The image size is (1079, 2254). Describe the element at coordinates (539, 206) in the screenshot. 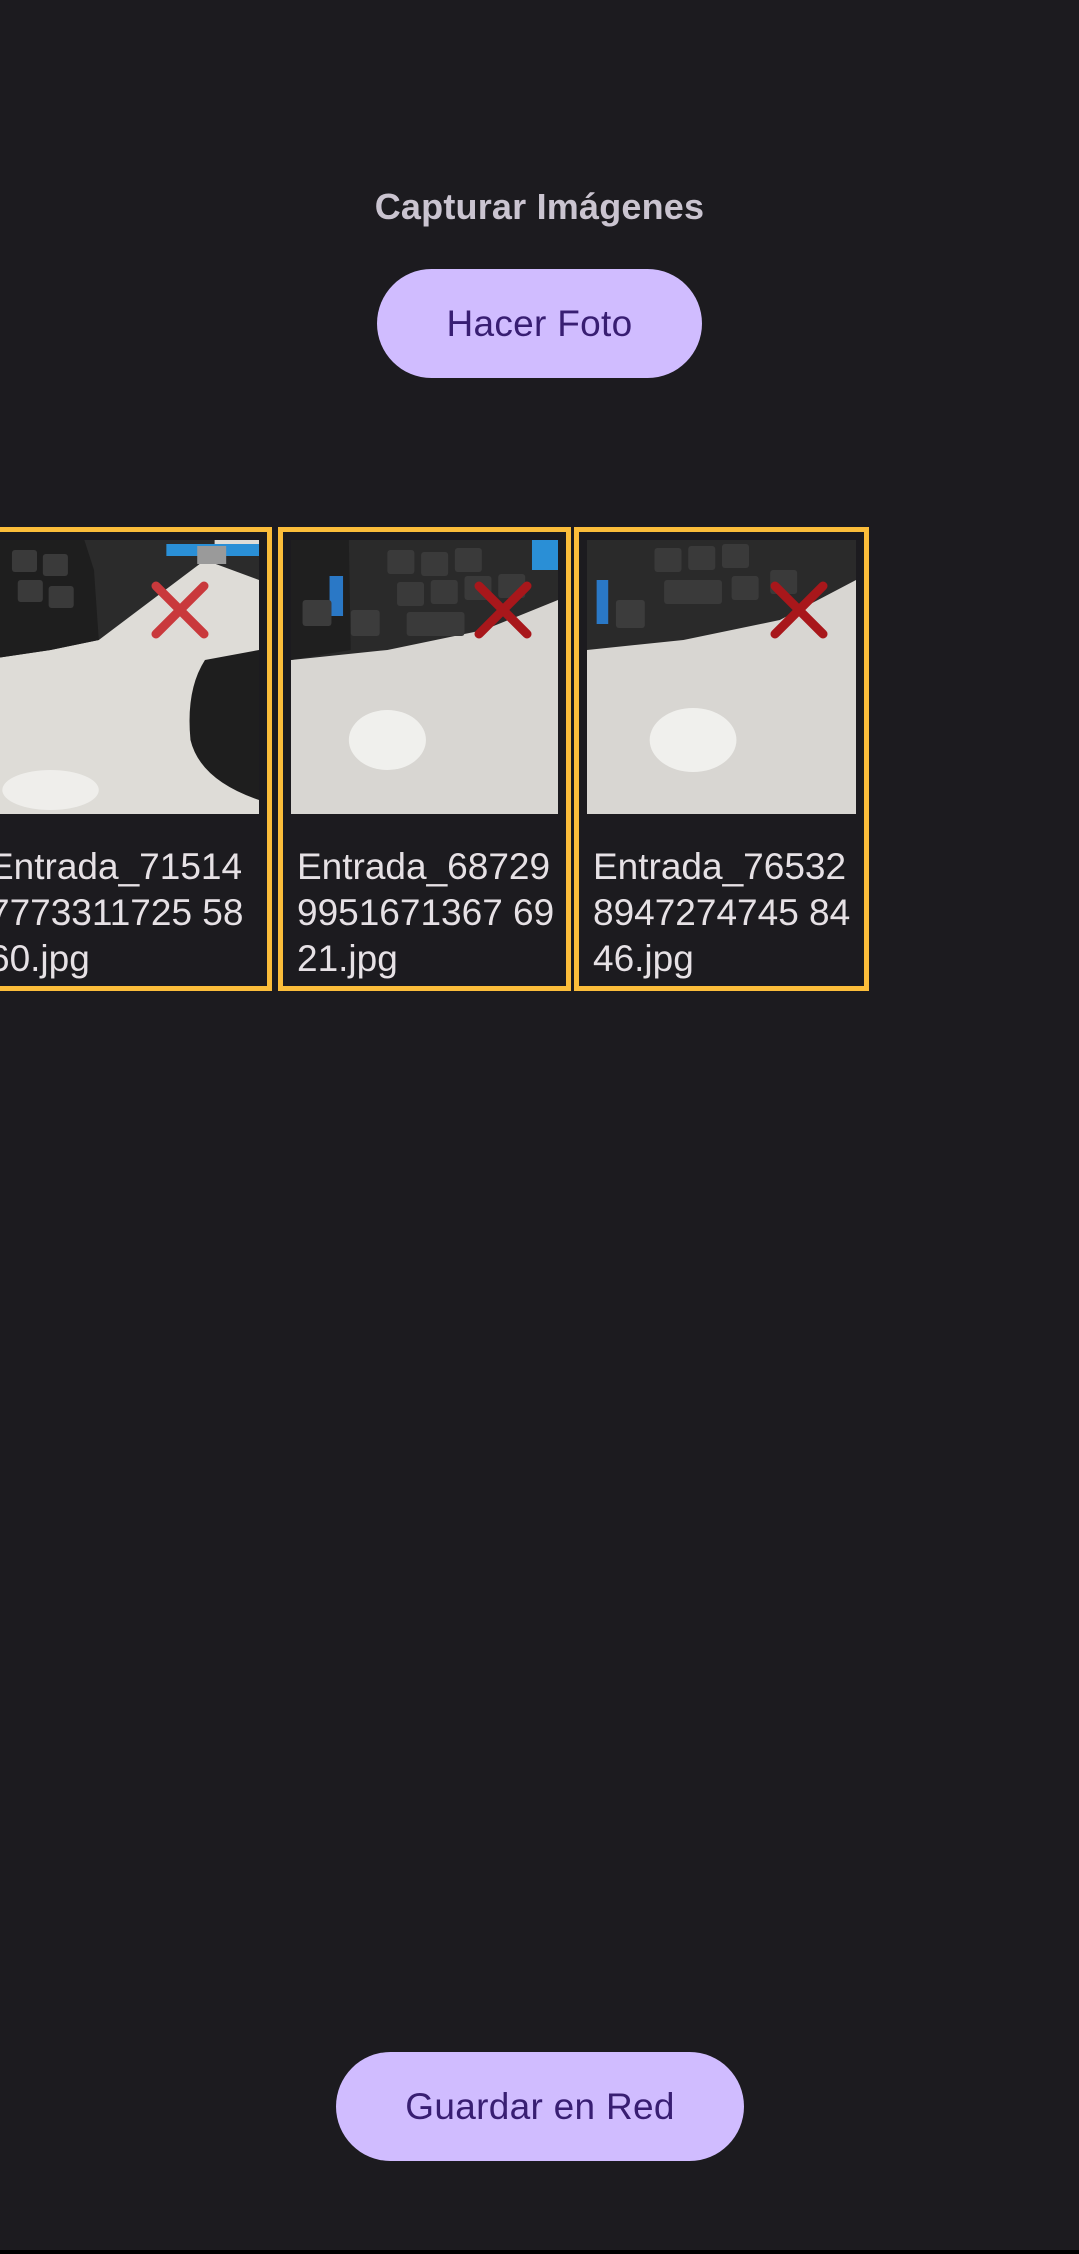

I see `page-title: Capturar Imágenes` at that location.